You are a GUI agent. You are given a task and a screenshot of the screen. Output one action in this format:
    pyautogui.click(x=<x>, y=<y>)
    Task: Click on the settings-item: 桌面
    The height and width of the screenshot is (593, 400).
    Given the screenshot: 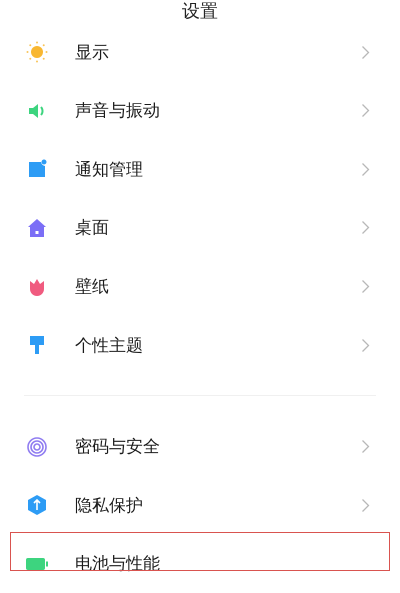 What is the action you would take?
    pyautogui.click(x=218, y=228)
    